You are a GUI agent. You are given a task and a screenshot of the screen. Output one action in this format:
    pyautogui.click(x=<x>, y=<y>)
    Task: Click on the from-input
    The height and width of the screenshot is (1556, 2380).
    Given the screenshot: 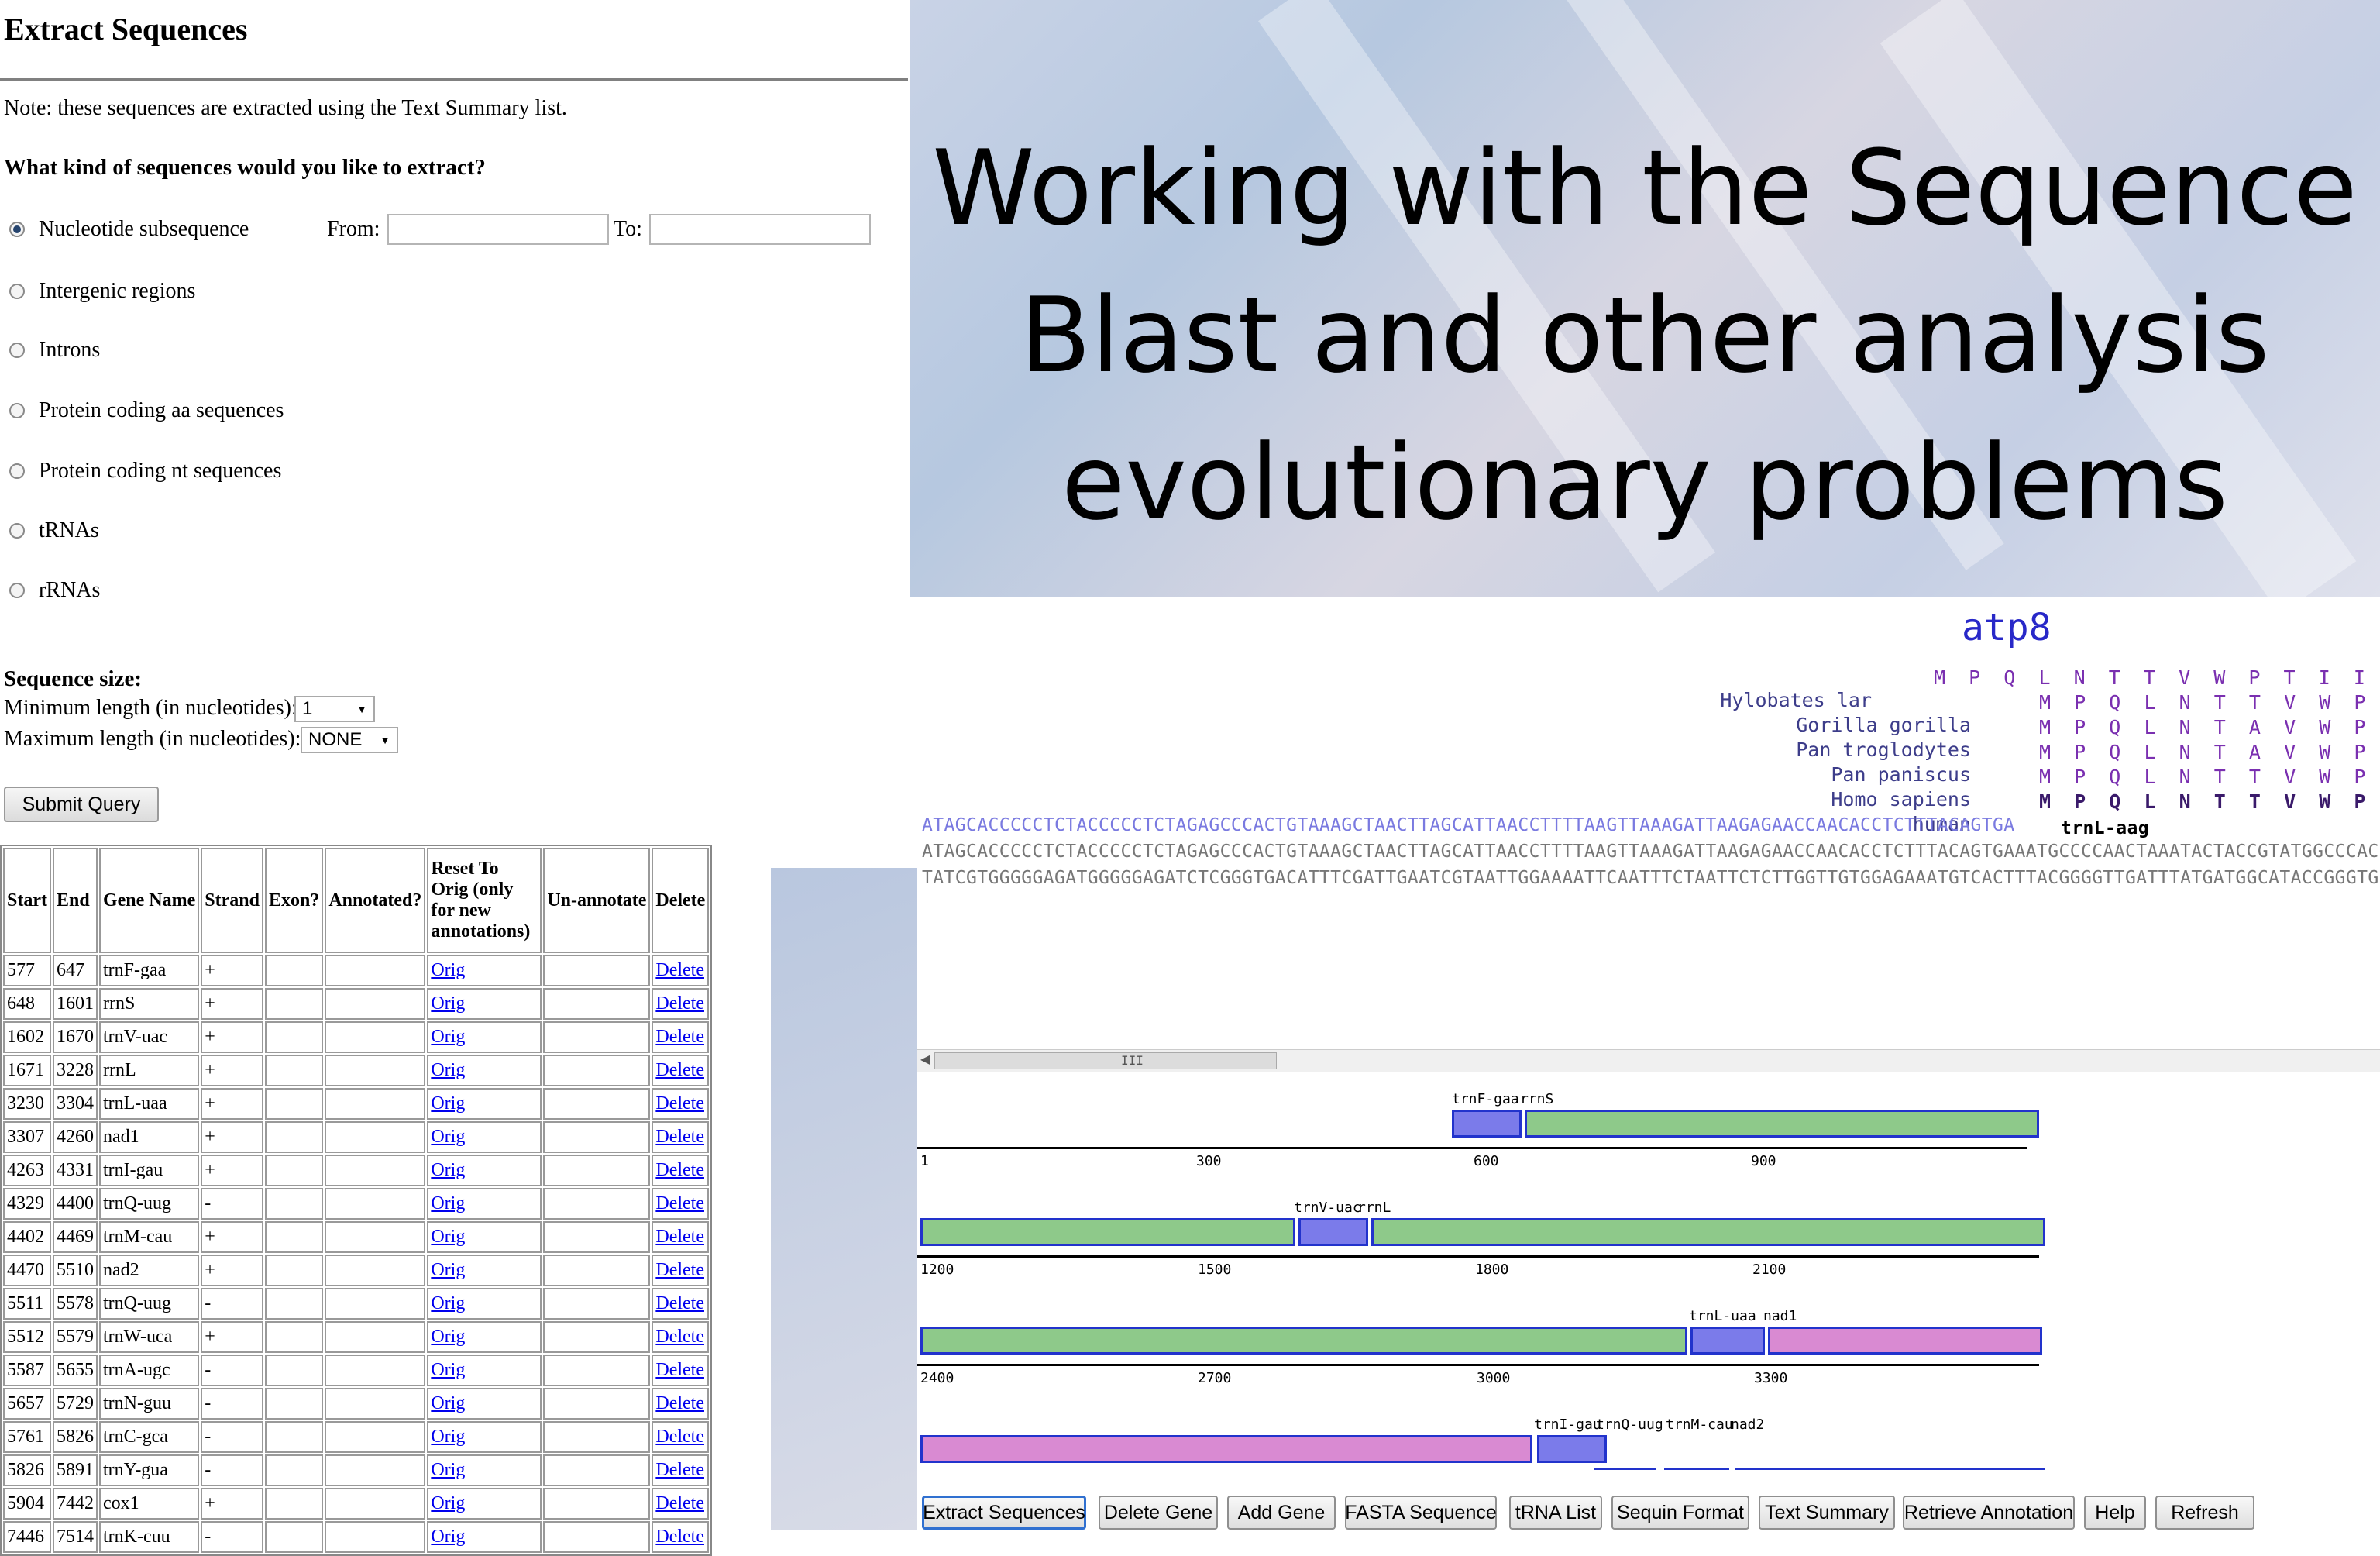 What is the action you would take?
    pyautogui.click(x=498, y=230)
    